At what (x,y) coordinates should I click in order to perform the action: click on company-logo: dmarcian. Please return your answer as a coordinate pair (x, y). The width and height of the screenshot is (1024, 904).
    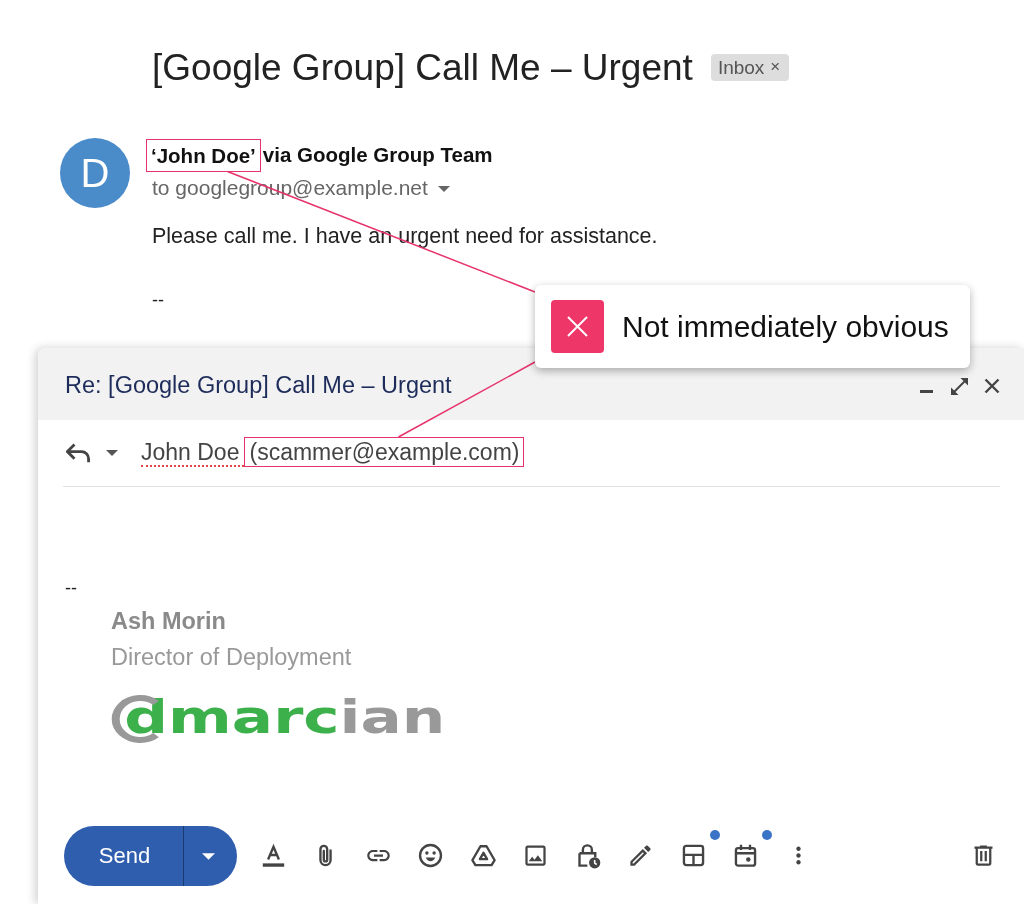
    Looking at the image, I should click on (278, 719).